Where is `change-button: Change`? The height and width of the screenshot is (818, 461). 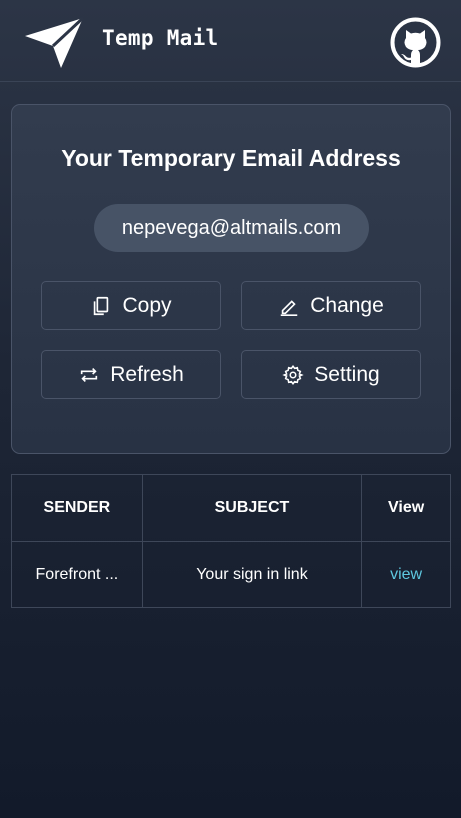
change-button: Change is located at coordinates (331, 305).